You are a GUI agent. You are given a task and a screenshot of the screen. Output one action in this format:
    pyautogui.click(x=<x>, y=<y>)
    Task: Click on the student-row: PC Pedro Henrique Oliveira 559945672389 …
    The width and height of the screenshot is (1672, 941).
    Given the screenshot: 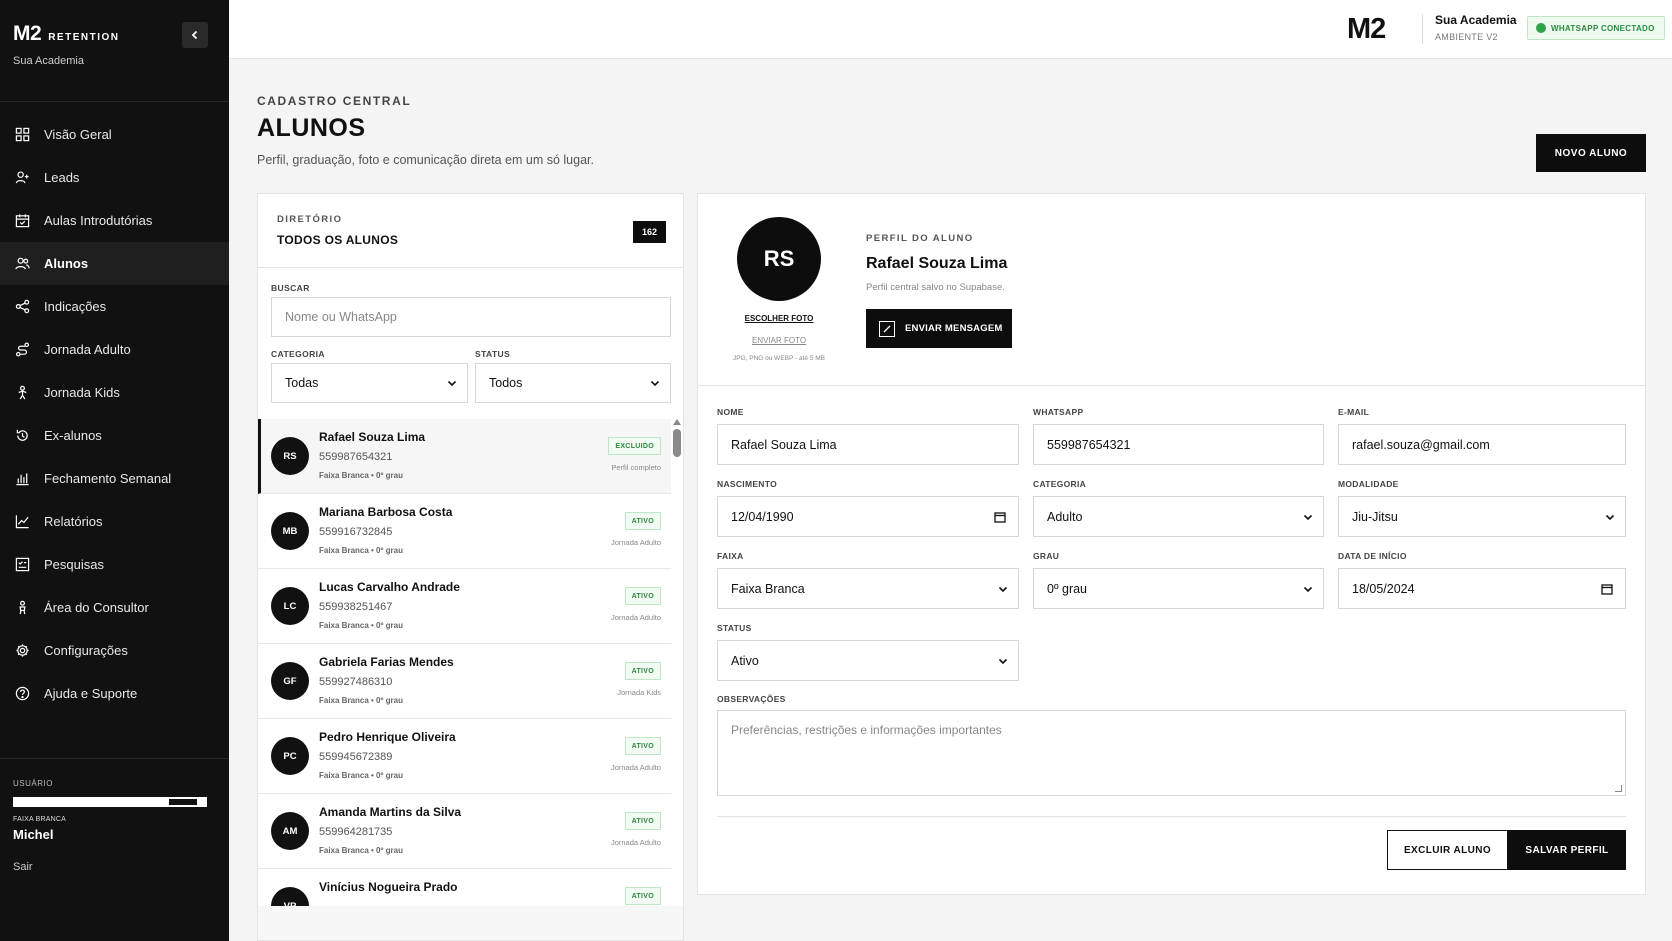 What is the action you would take?
    pyautogui.click(x=464, y=756)
    